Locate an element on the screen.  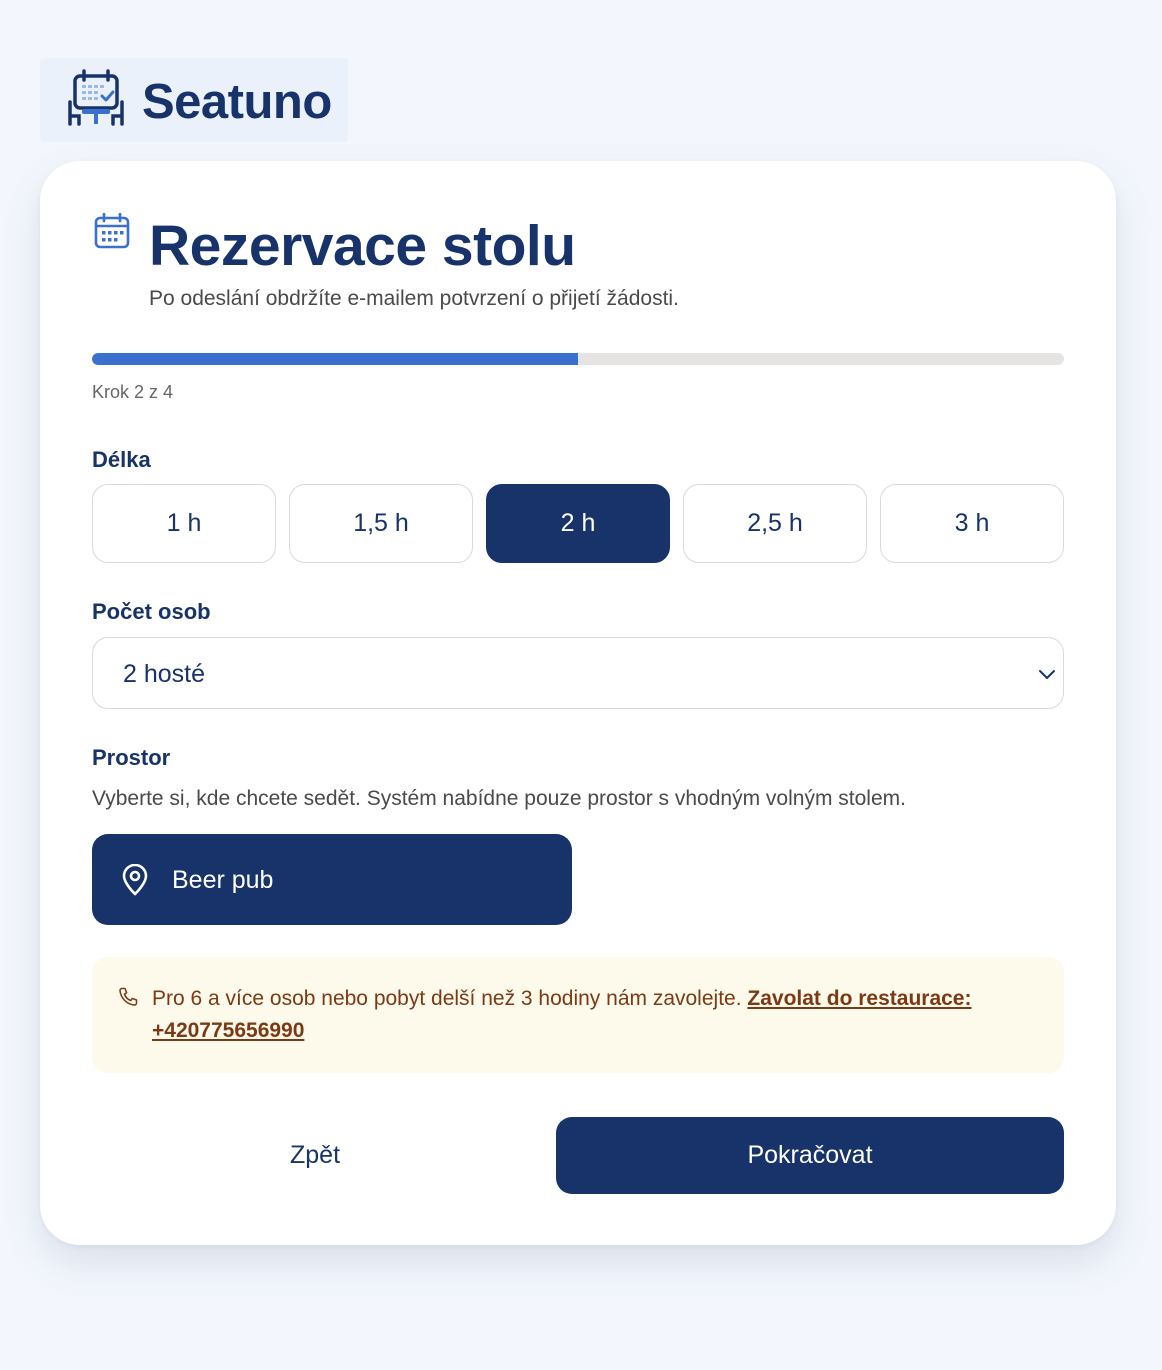
back-button: Zpět is located at coordinates (315, 1155).